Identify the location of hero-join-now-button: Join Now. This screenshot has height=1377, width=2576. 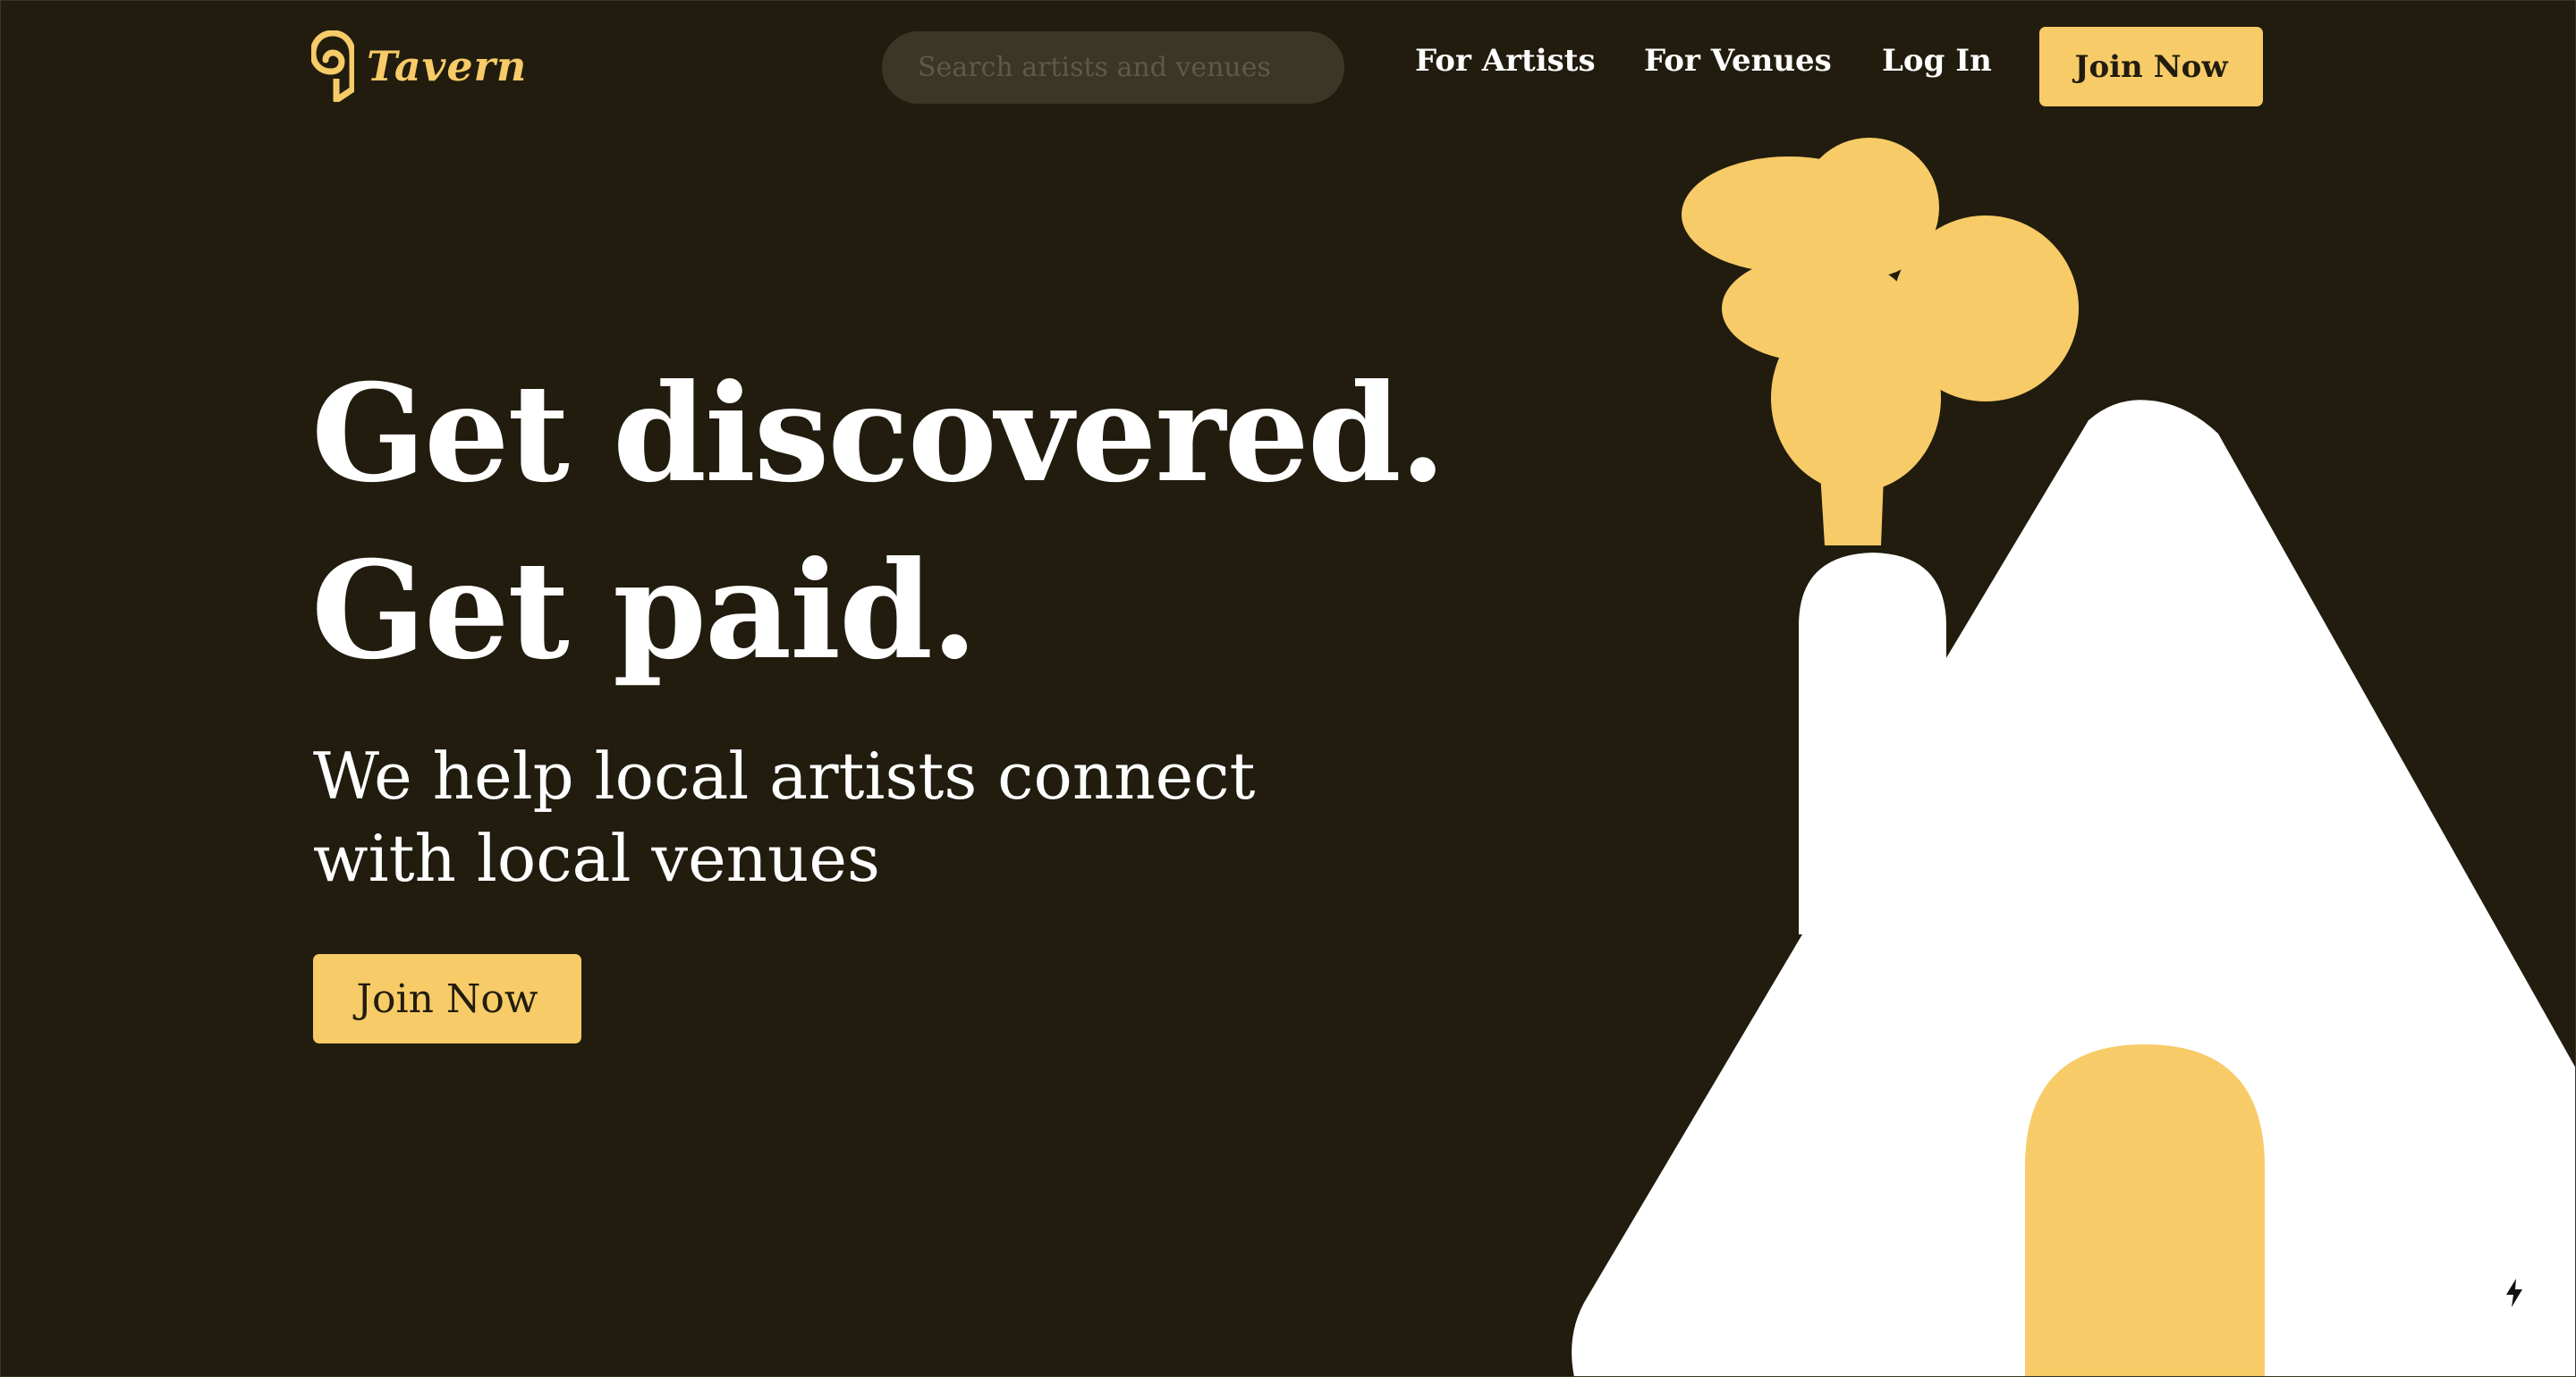
(447, 998).